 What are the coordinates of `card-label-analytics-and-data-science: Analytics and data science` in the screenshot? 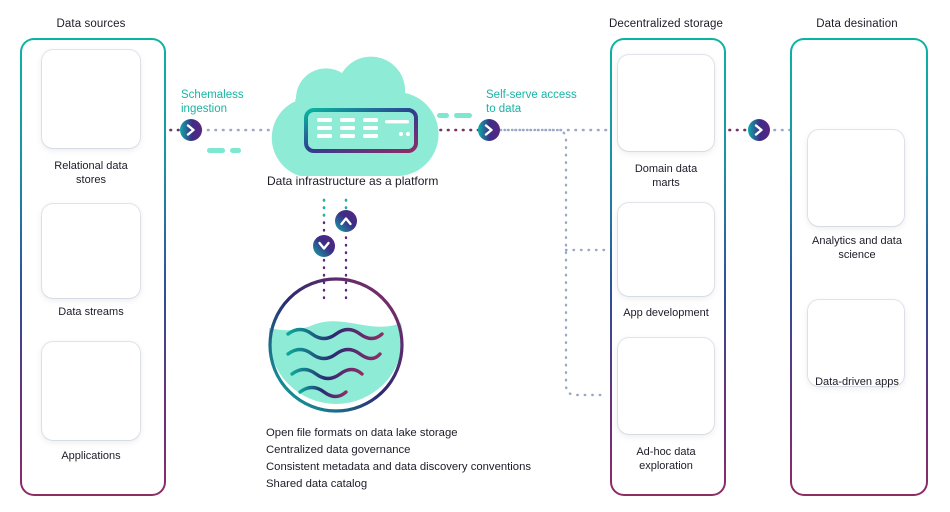 It's located at (857, 248).